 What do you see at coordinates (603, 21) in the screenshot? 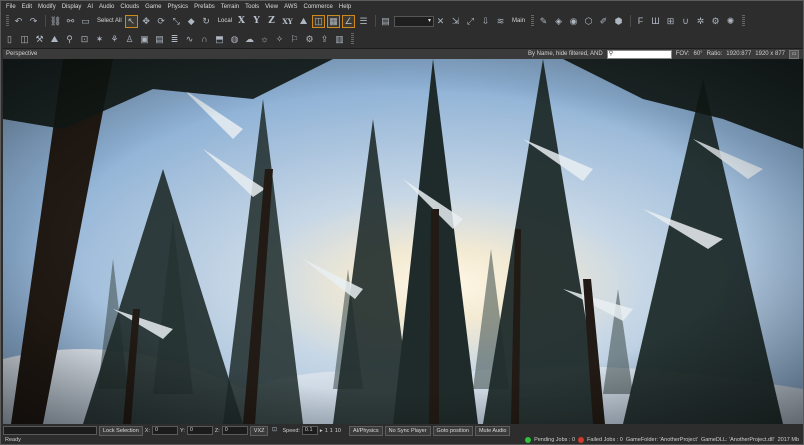
I see `edit-icon: ✐` at bounding box center [603, 21].